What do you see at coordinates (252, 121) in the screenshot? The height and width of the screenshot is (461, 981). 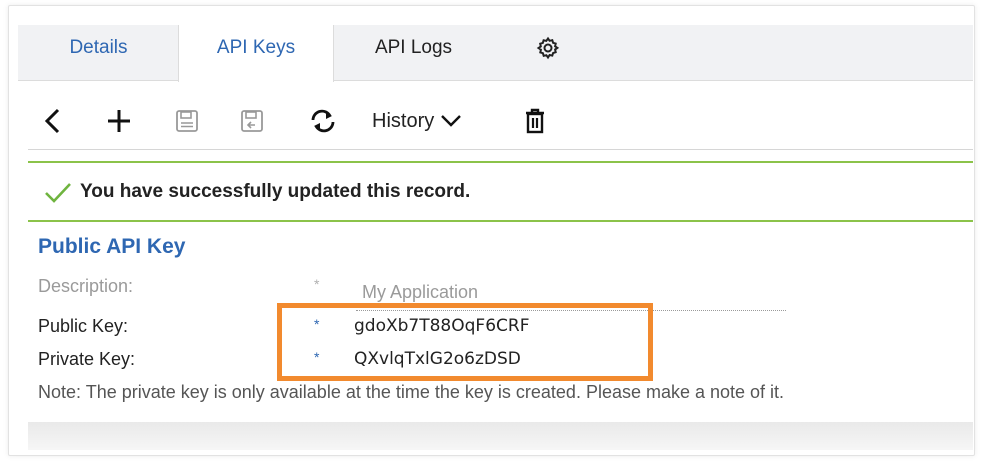 I see `floppy-disk-exit-icon` at bounding box center [252, 121].